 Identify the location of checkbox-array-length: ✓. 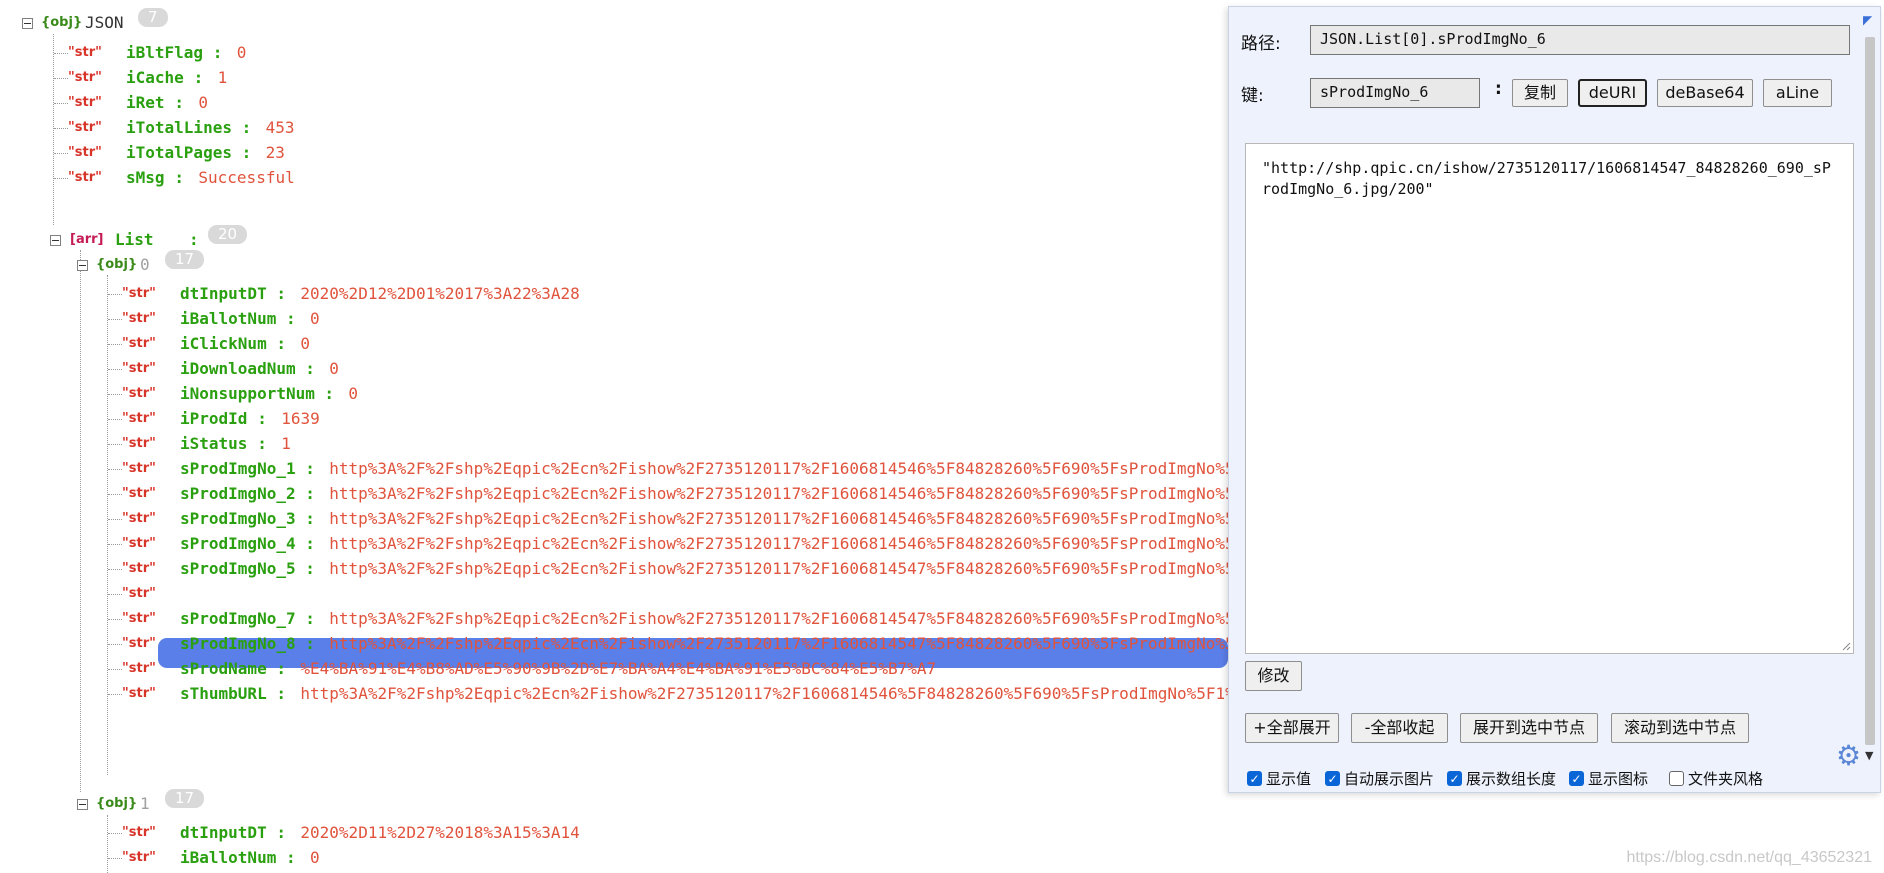
(1454, 778).